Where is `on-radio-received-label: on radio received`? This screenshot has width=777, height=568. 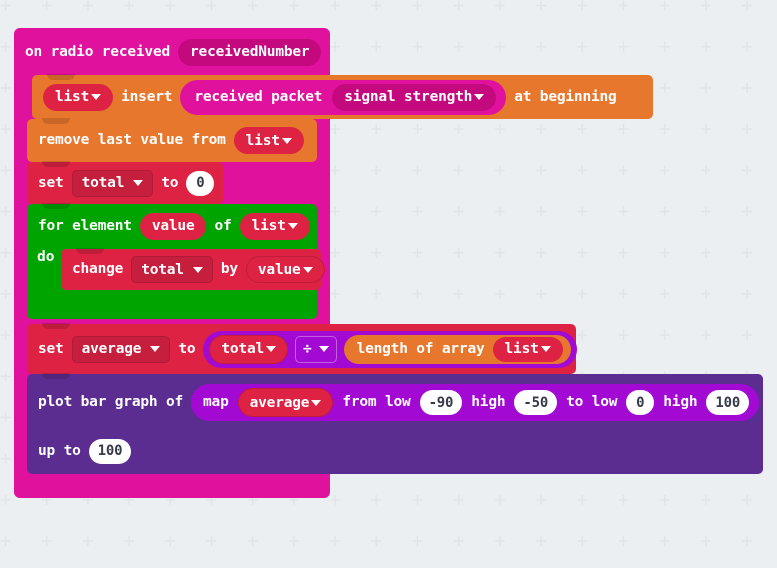
on-radio-received-label: on radio received is located at coordinates (98, 51).